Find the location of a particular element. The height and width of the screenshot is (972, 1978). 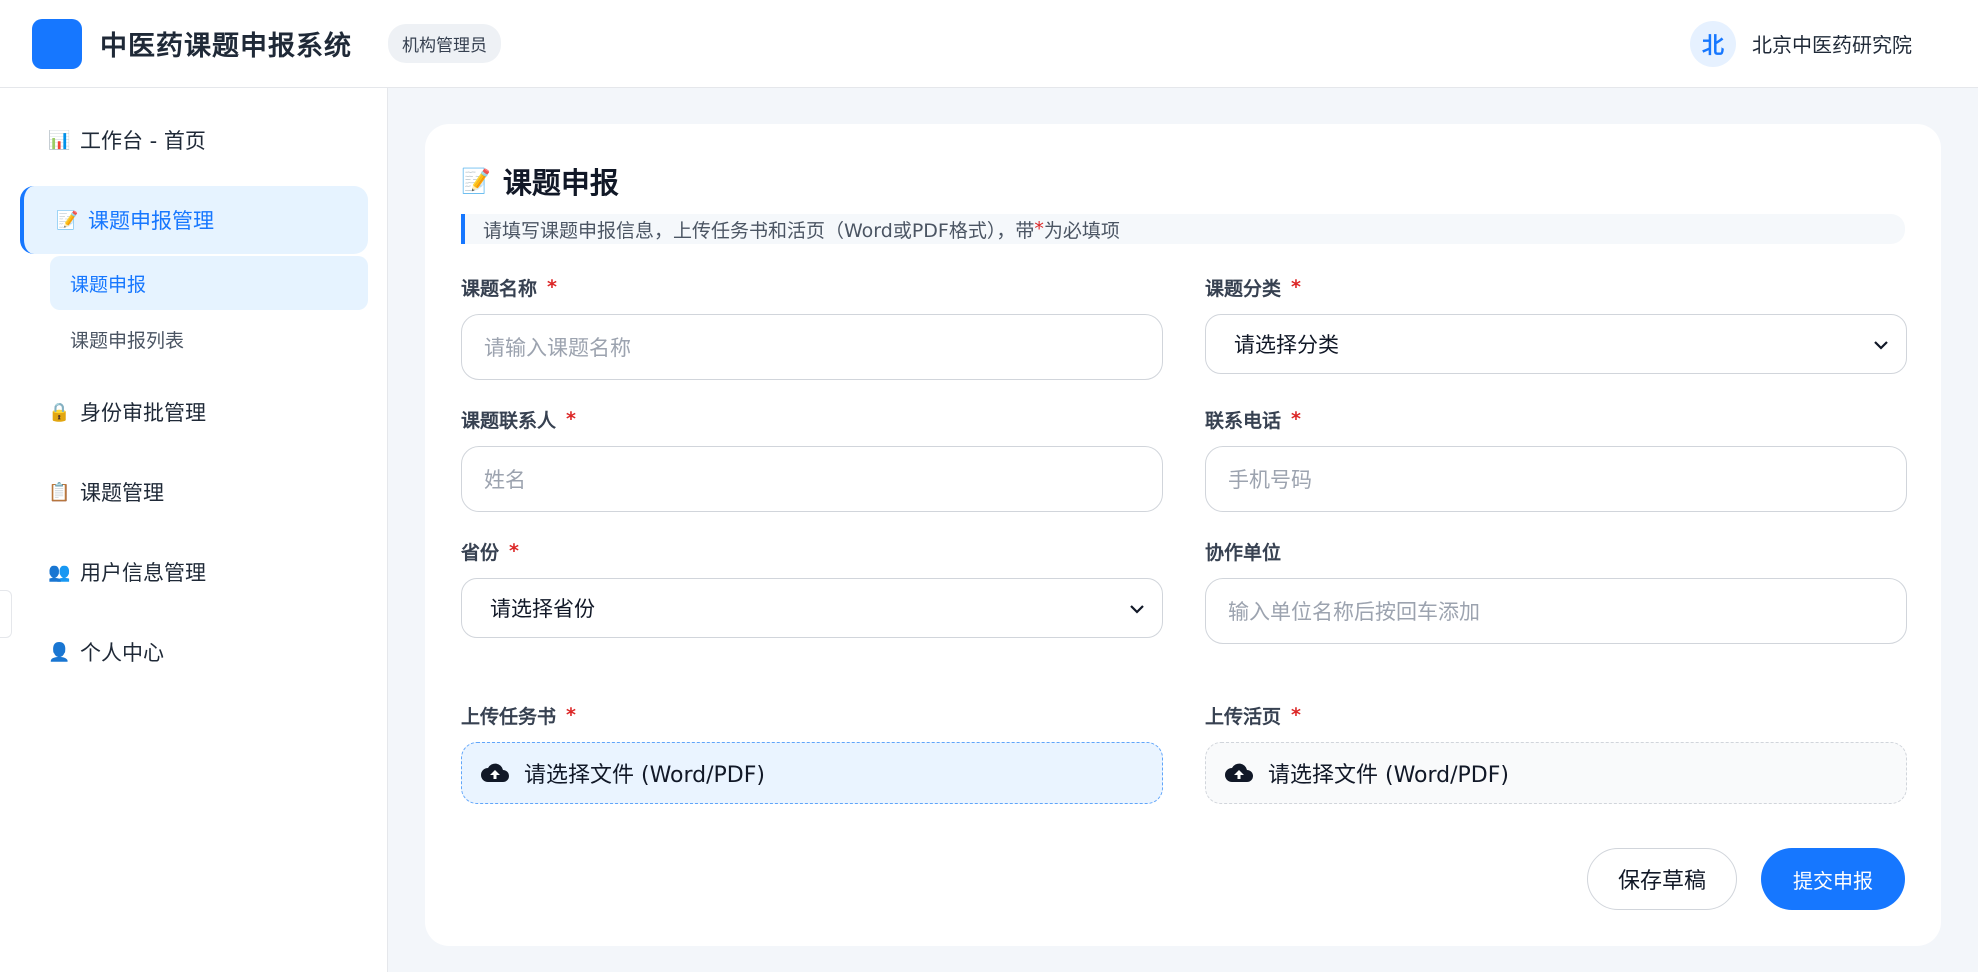

users-icon: 👥 is located at coordinates (59, 572).